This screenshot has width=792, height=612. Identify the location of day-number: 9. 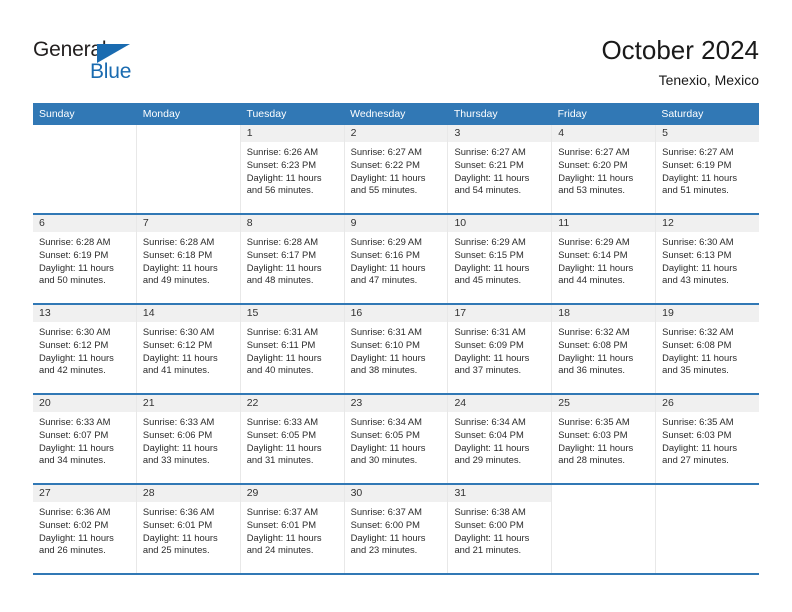
(353, 223).